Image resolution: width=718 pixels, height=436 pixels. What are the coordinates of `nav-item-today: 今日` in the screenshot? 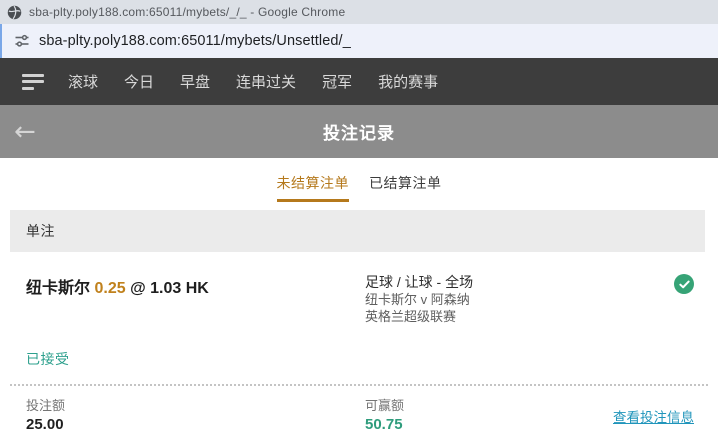 It's located at (139, 81).